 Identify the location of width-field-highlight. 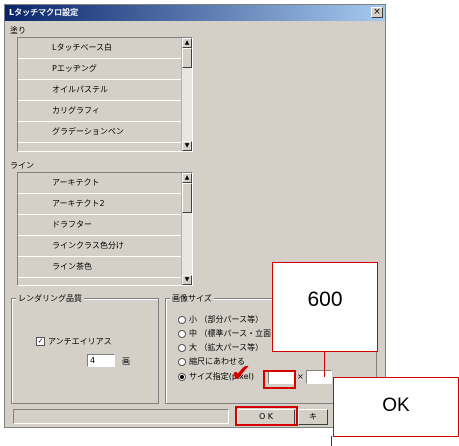
(279, 379).